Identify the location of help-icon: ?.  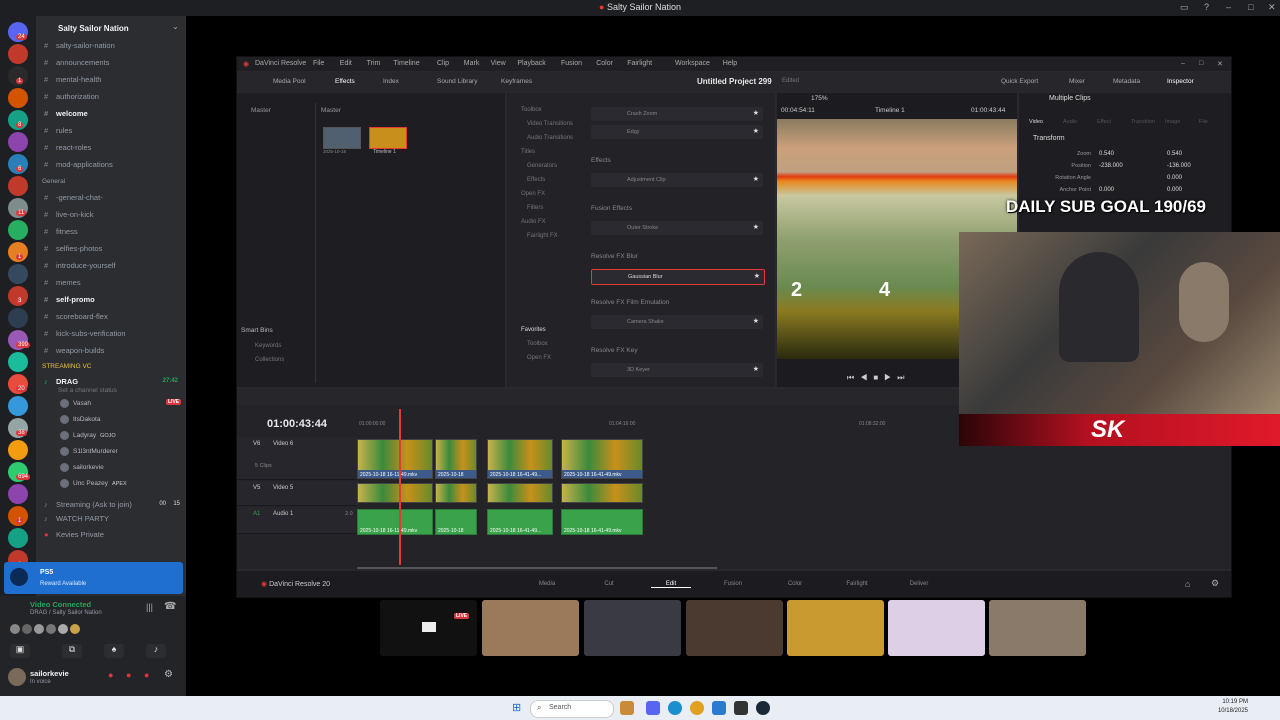
(1206, 7).